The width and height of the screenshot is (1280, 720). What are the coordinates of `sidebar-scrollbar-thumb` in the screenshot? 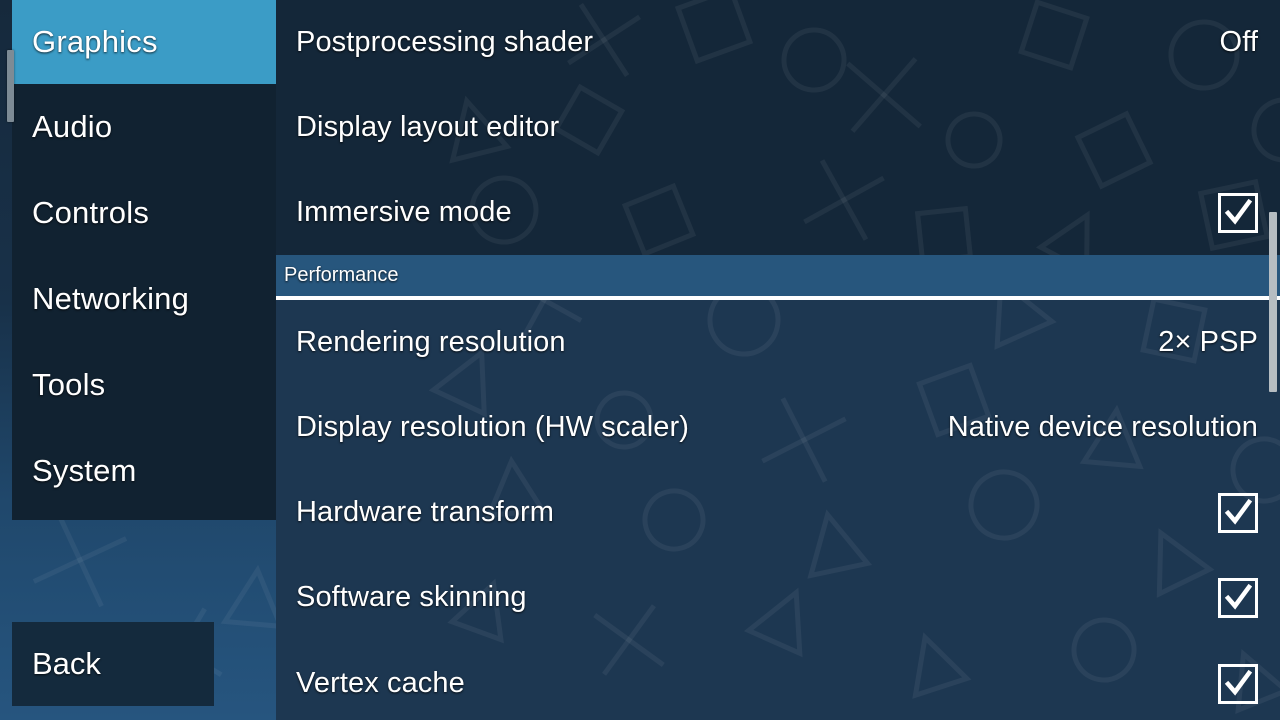 It's located at (10, 86).